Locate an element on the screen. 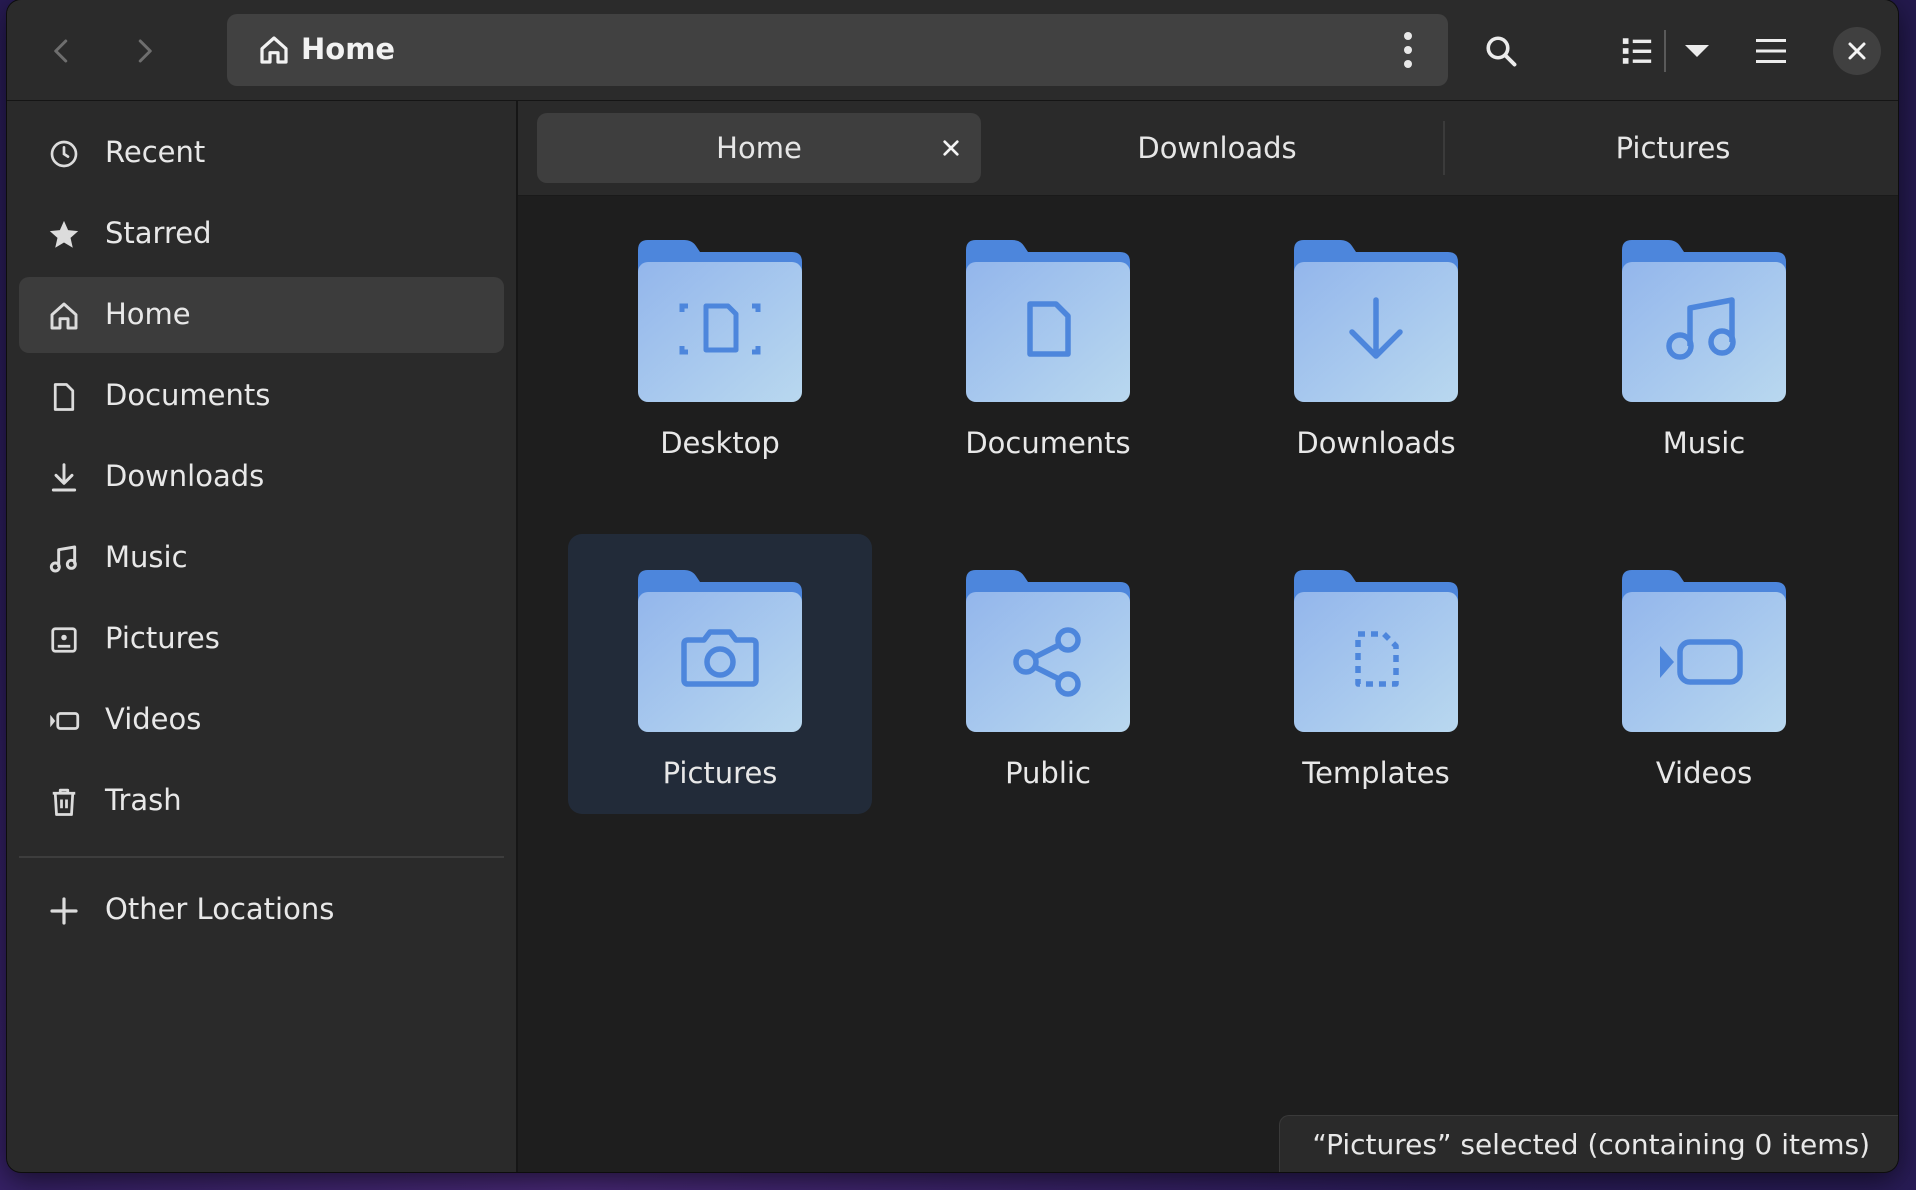  sidebar-item-label: Trash is located at coordinates (143, 800).